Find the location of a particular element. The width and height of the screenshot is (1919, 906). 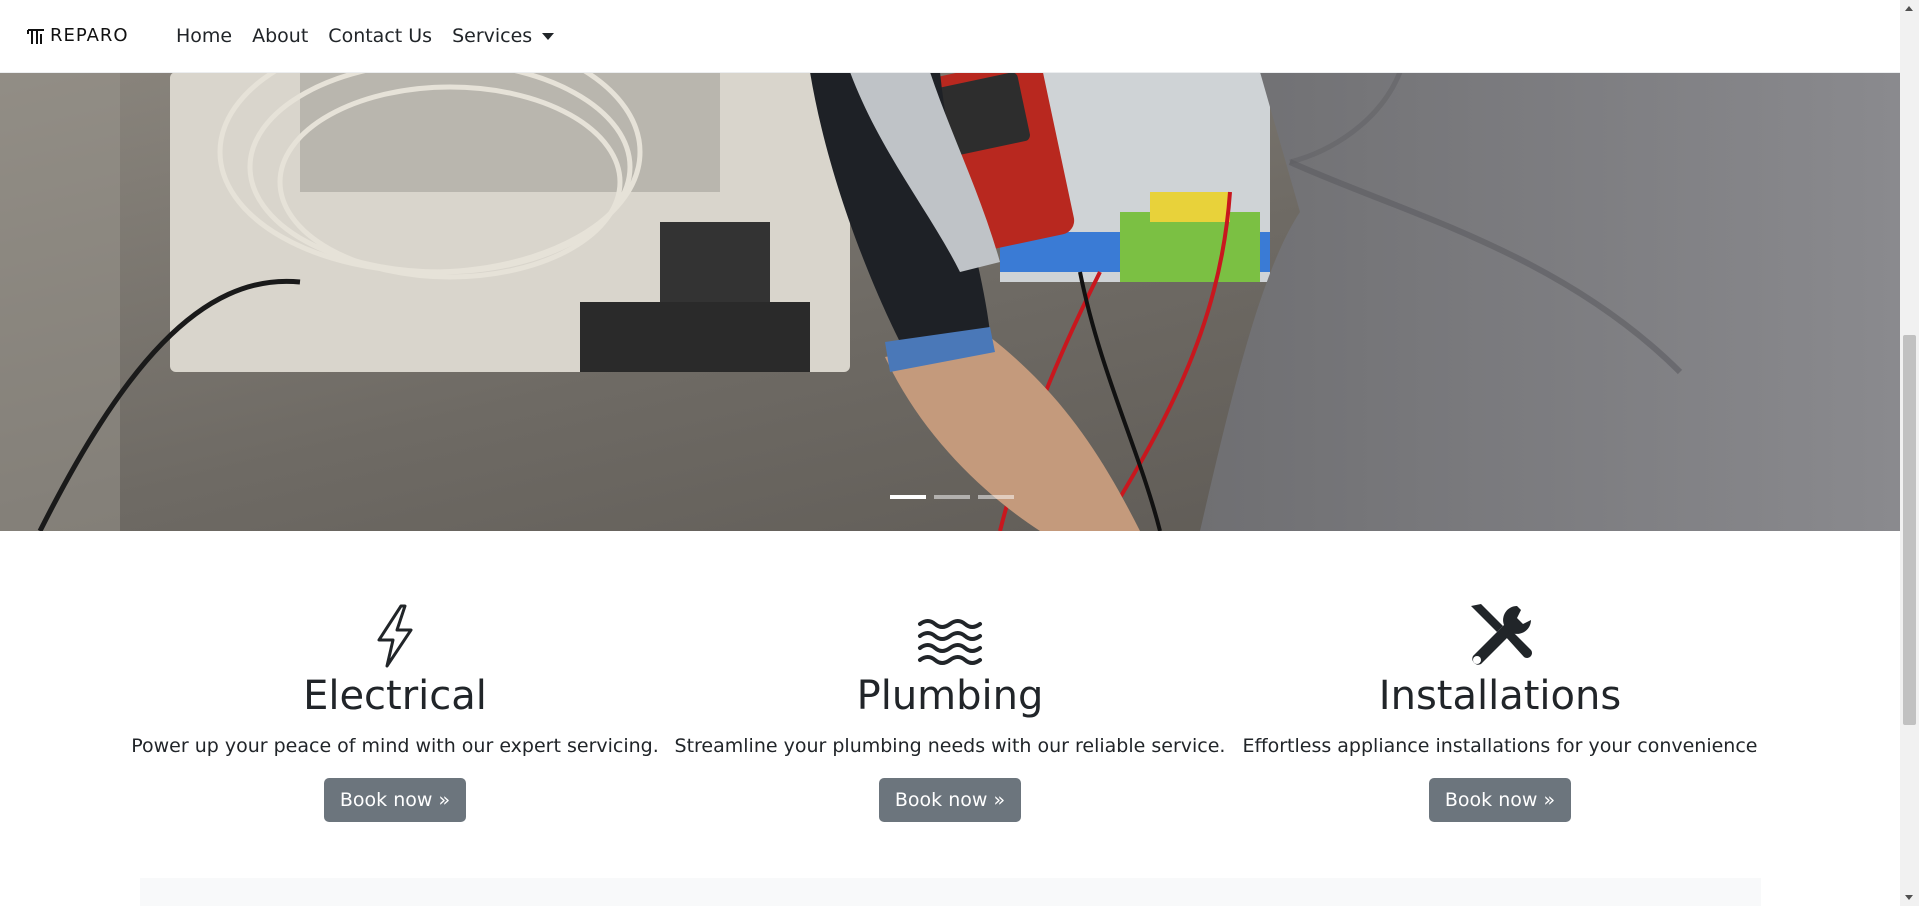

waves-icon is located at coordinates (950, 634).